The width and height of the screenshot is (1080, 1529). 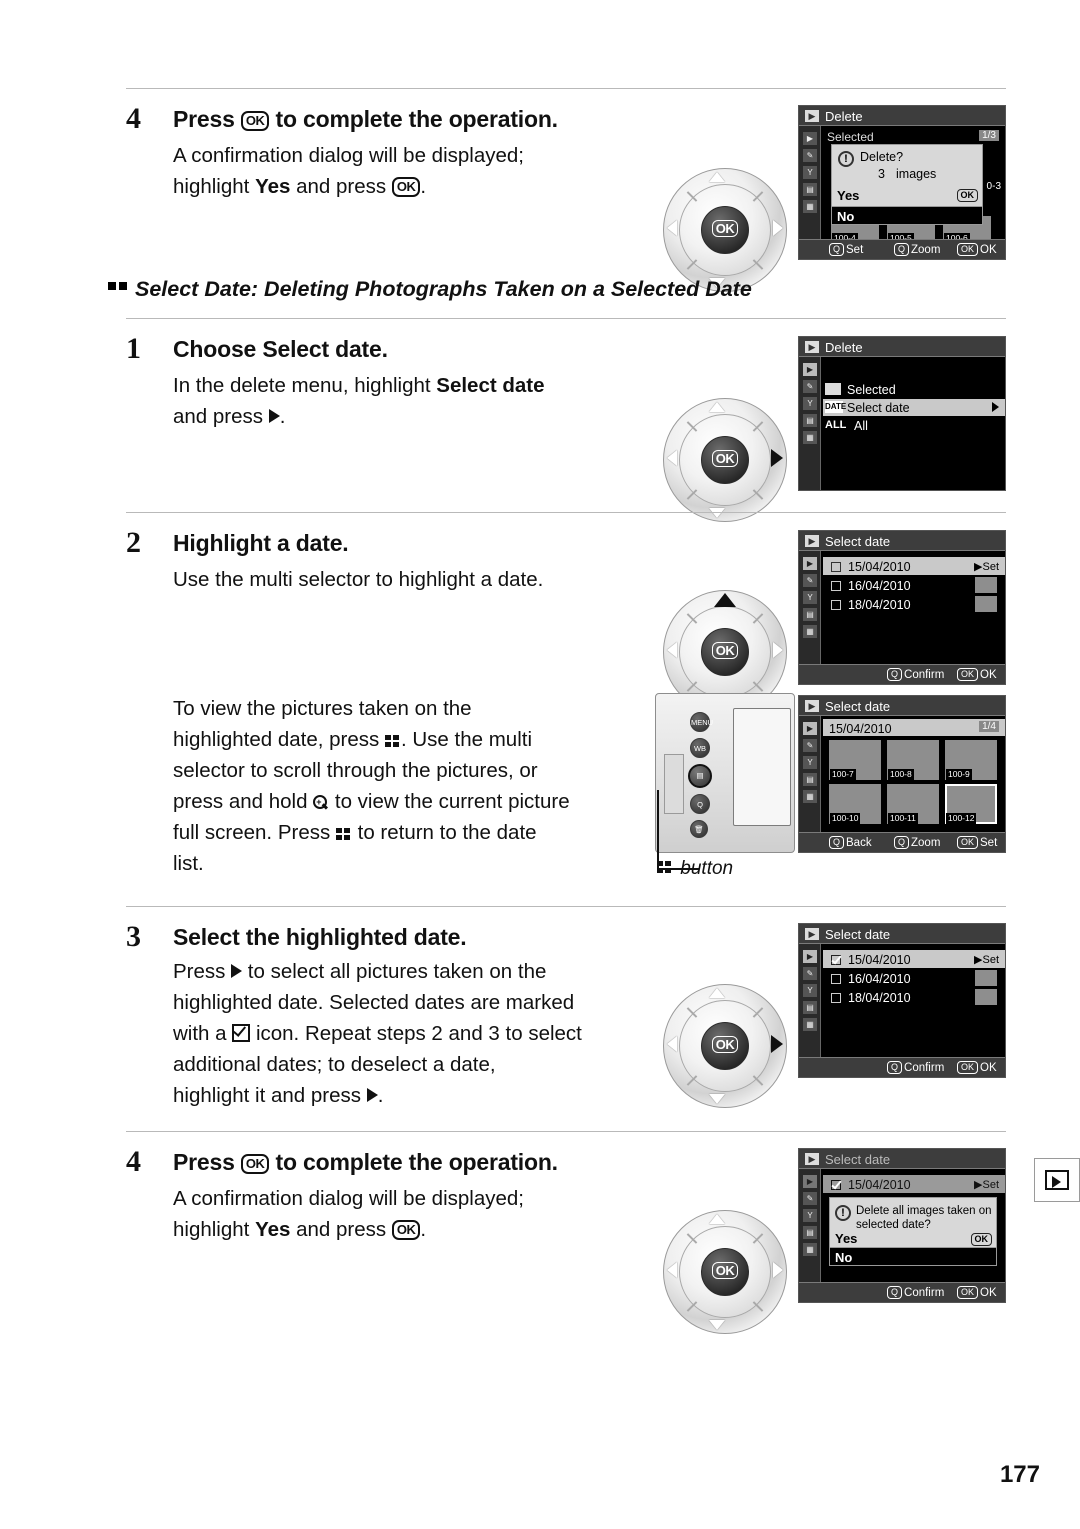 What do you see at coordinates (566, 512) in the screenshot?
I see `divider-step2` at bounding box center [566, 512].